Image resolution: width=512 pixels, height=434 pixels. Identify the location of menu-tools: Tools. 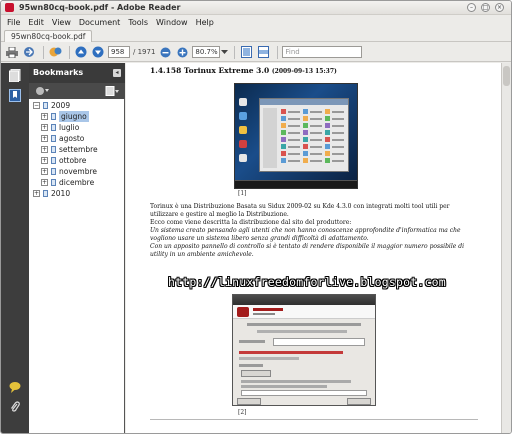
(138, 22).